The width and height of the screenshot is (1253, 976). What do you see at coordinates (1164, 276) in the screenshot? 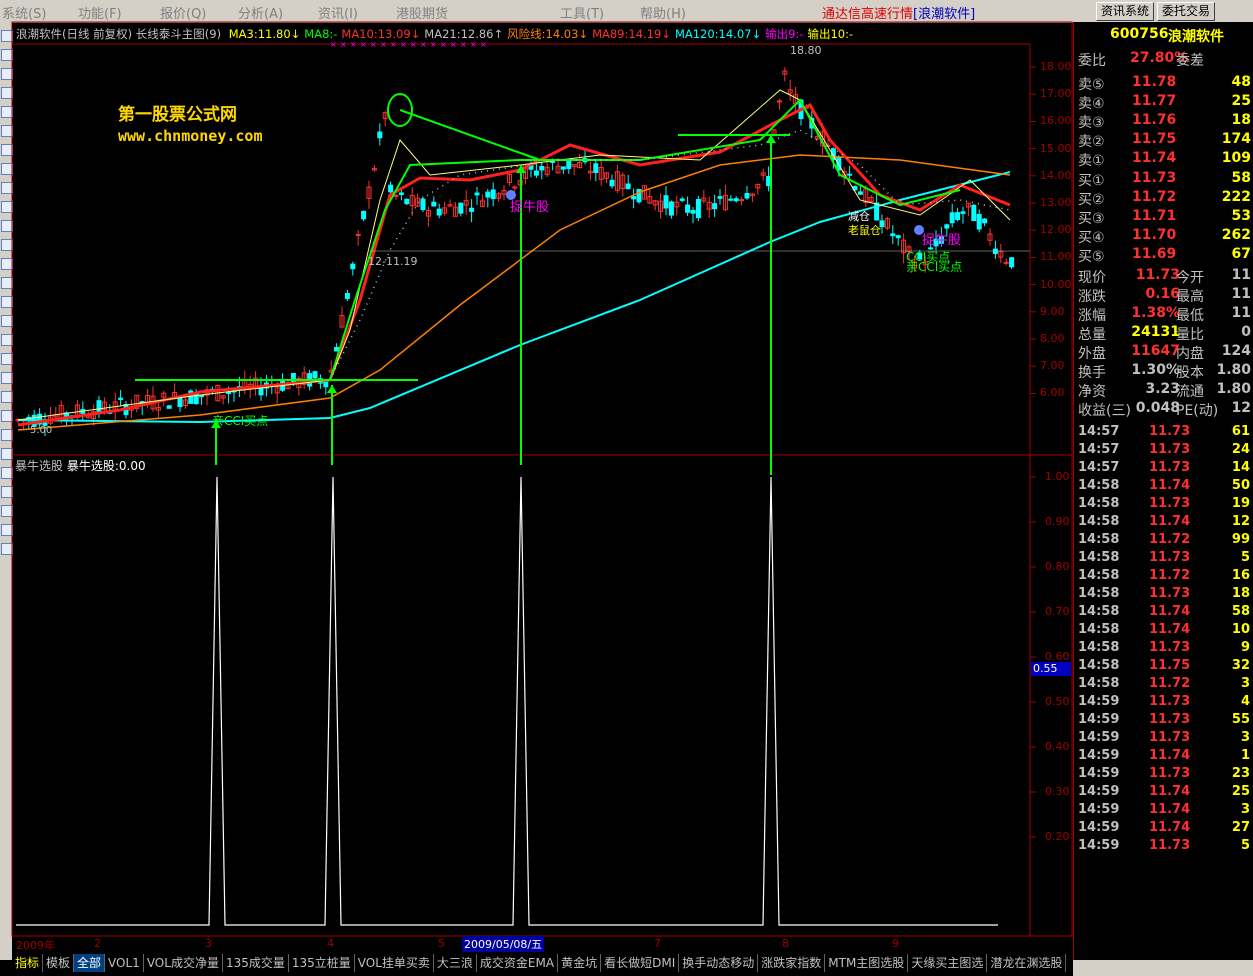
I see `stat-row-0: 现价 11.73 今开 11` at bounding box center [1164, 276].